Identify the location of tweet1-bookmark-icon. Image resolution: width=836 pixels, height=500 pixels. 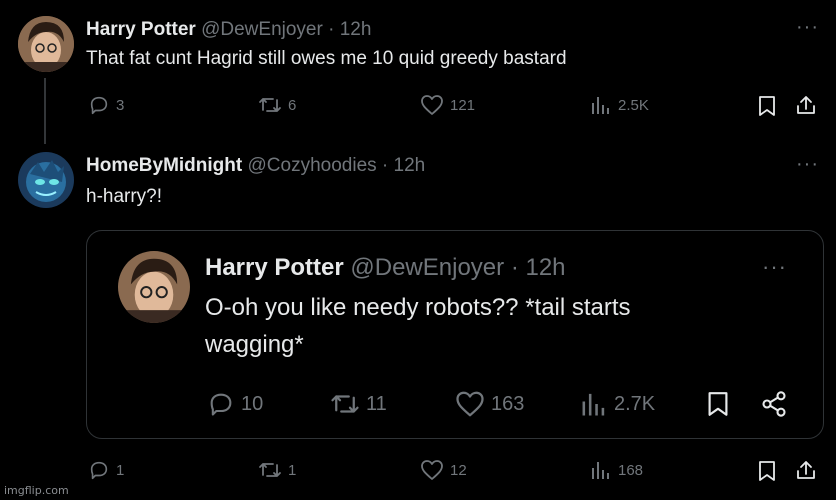
(767, 108).